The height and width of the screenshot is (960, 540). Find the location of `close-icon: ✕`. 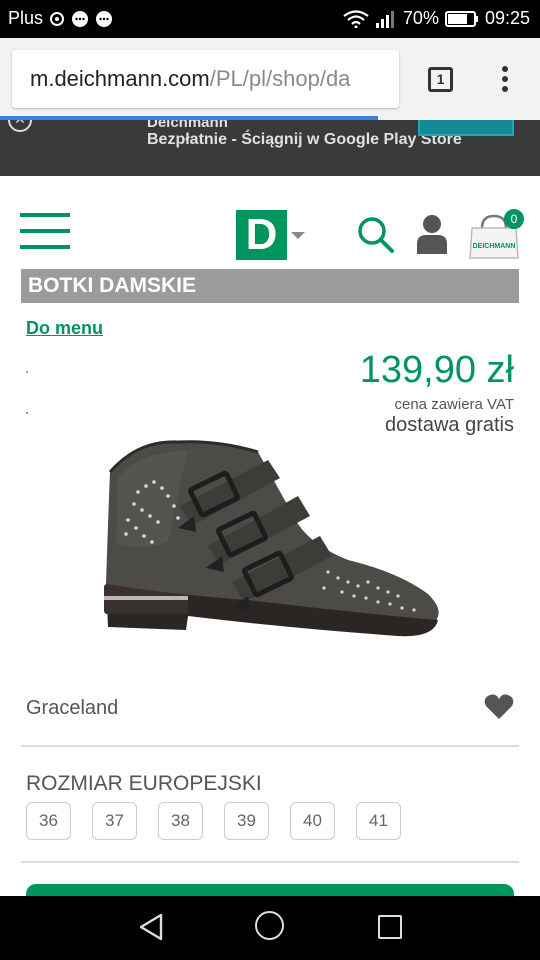

close-icon: ✕ is located at coordinates (20, 126).